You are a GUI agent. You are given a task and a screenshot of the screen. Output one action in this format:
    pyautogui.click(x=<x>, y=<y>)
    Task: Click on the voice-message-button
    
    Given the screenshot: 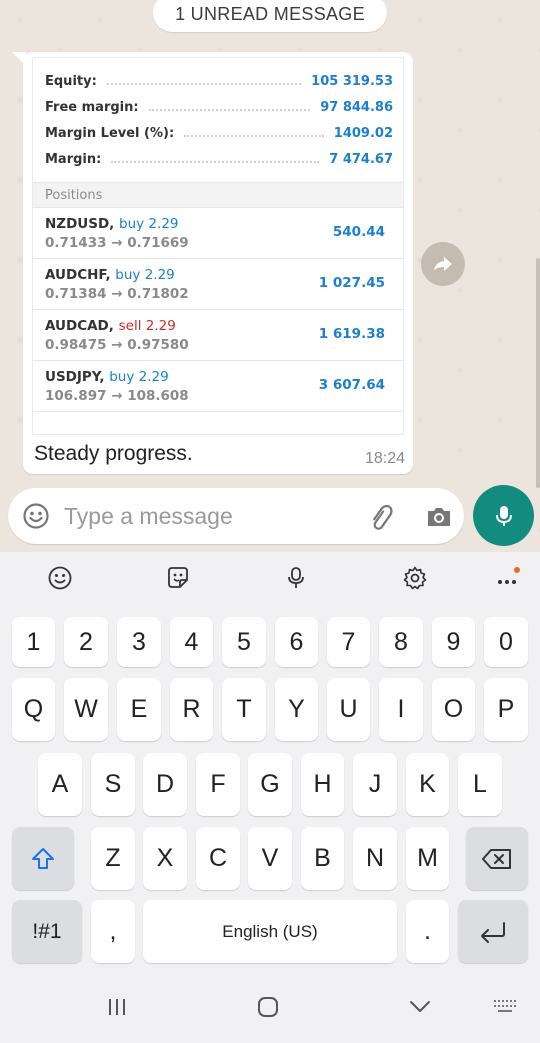 What is the action you would take?
    pyautogui.click(x=503, y=515)
    